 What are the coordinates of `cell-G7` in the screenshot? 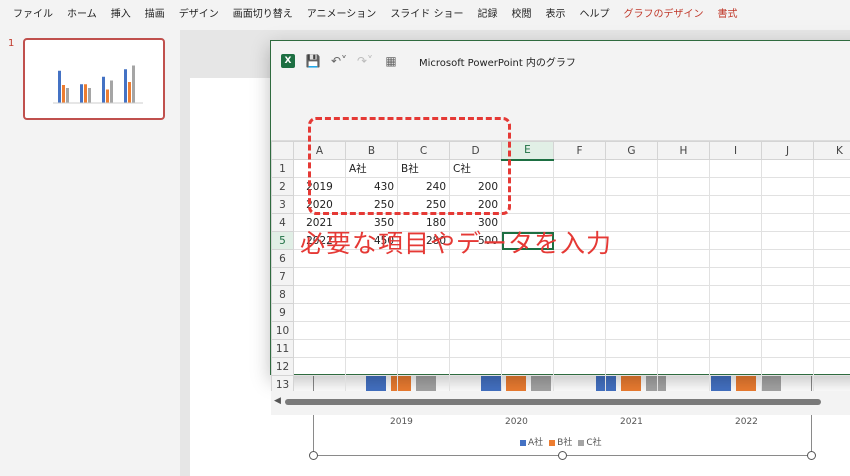 It's located at (631, 276).